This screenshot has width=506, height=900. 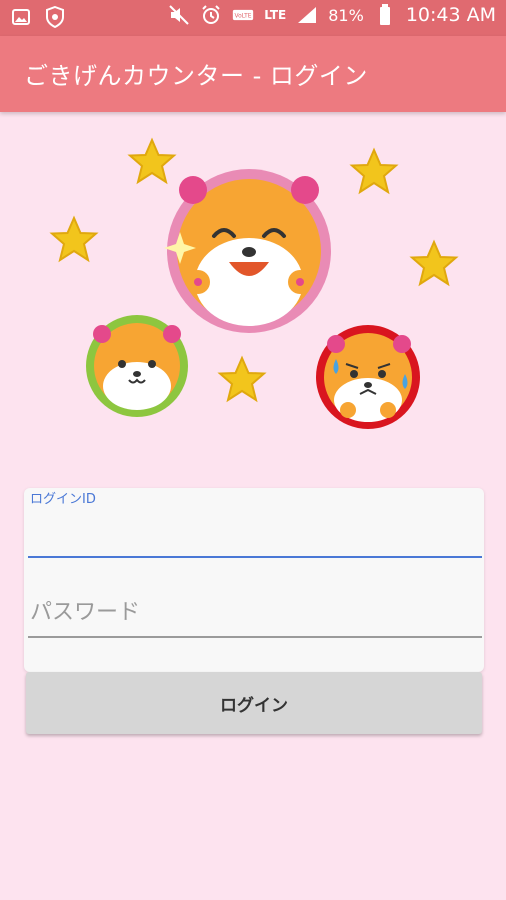 I want to click on status-bar: VoLTE LTE 81% 10:43 AM, so click(x=253, y=18).